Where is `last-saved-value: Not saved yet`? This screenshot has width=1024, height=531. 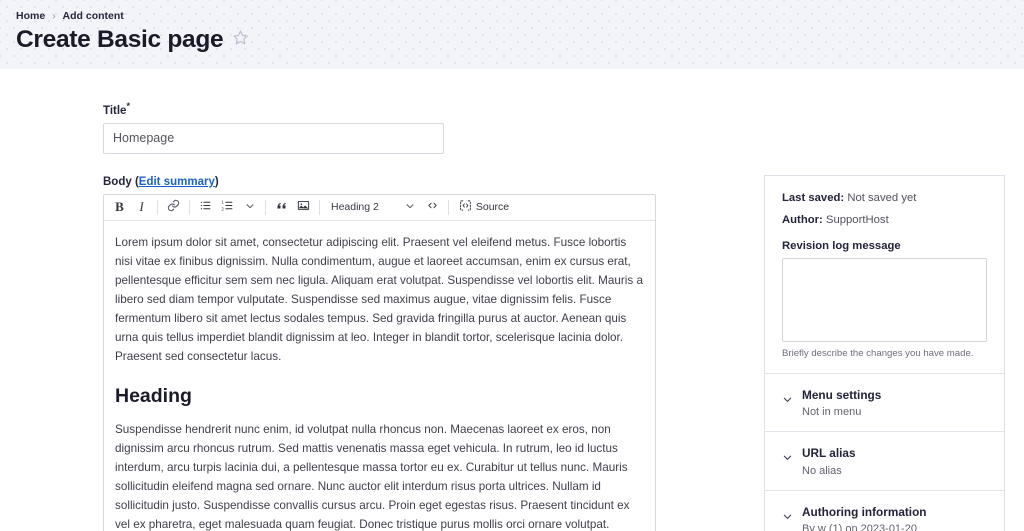 last-saved-value: Not saved yet is located at coordinates (882, 198).